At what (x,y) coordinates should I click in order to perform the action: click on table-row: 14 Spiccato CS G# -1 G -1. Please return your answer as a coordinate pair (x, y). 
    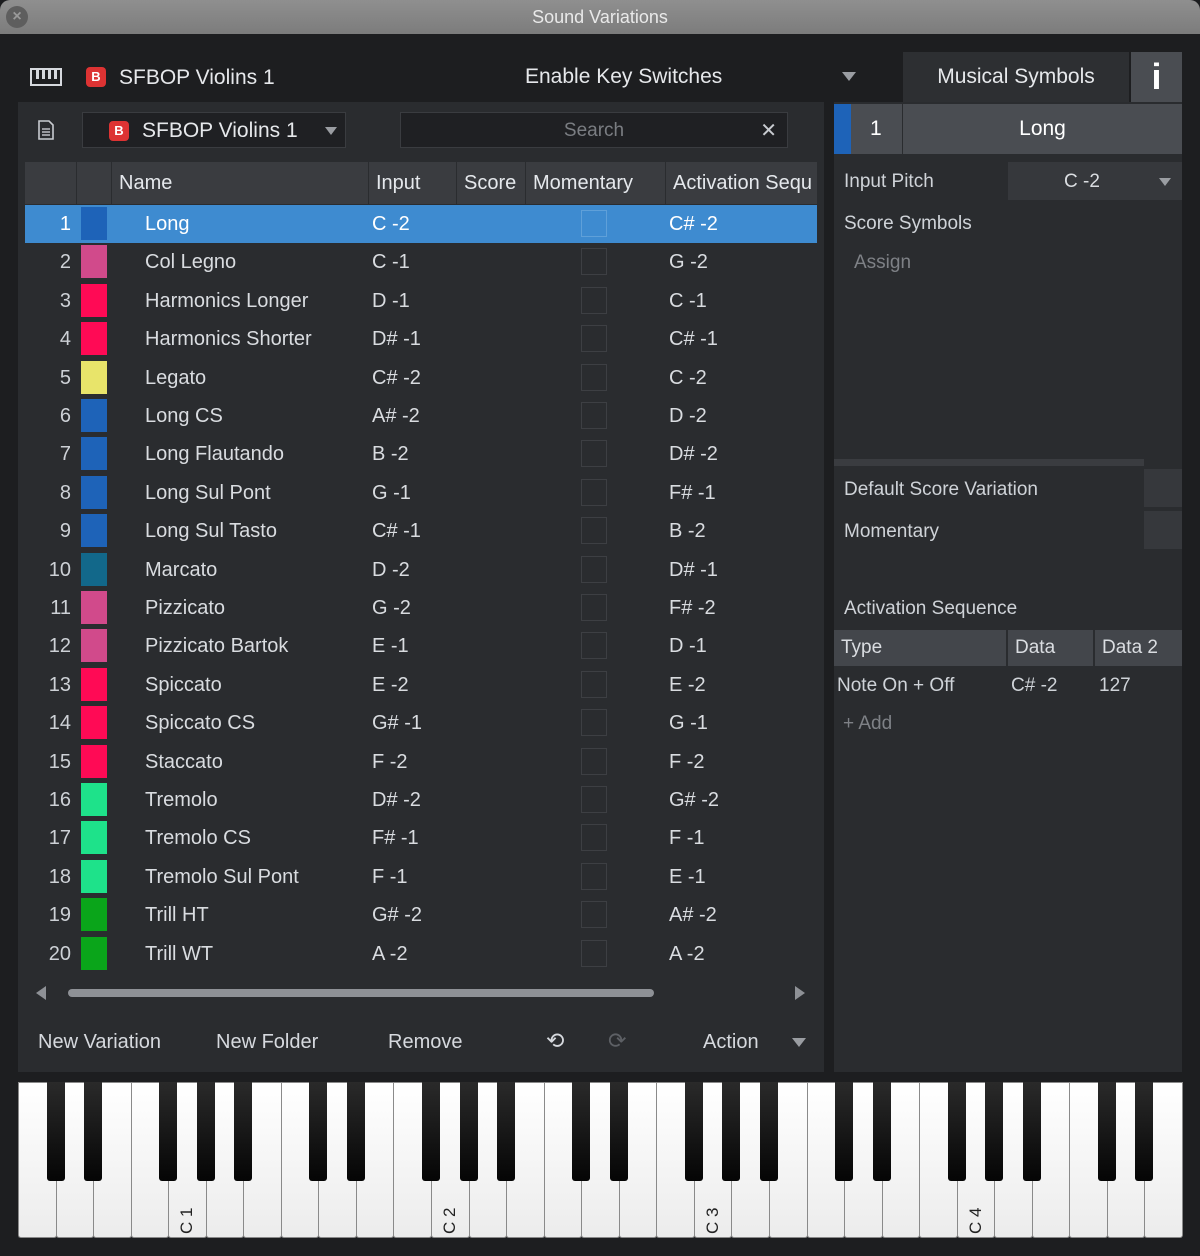
    Looking at the image, I should click on (421, 723).